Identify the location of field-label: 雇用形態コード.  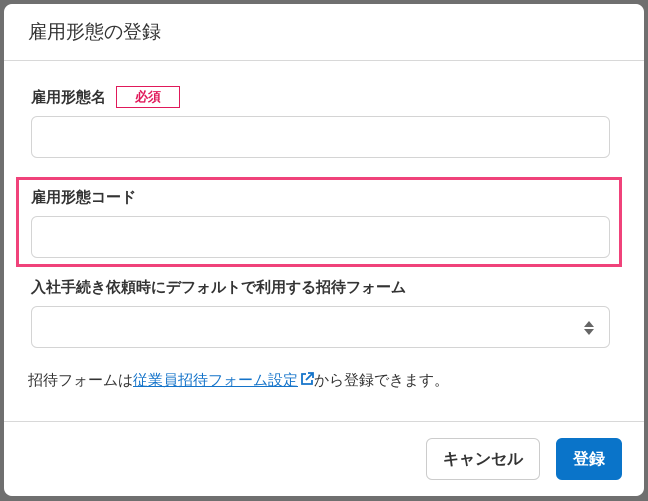
(83, 197).